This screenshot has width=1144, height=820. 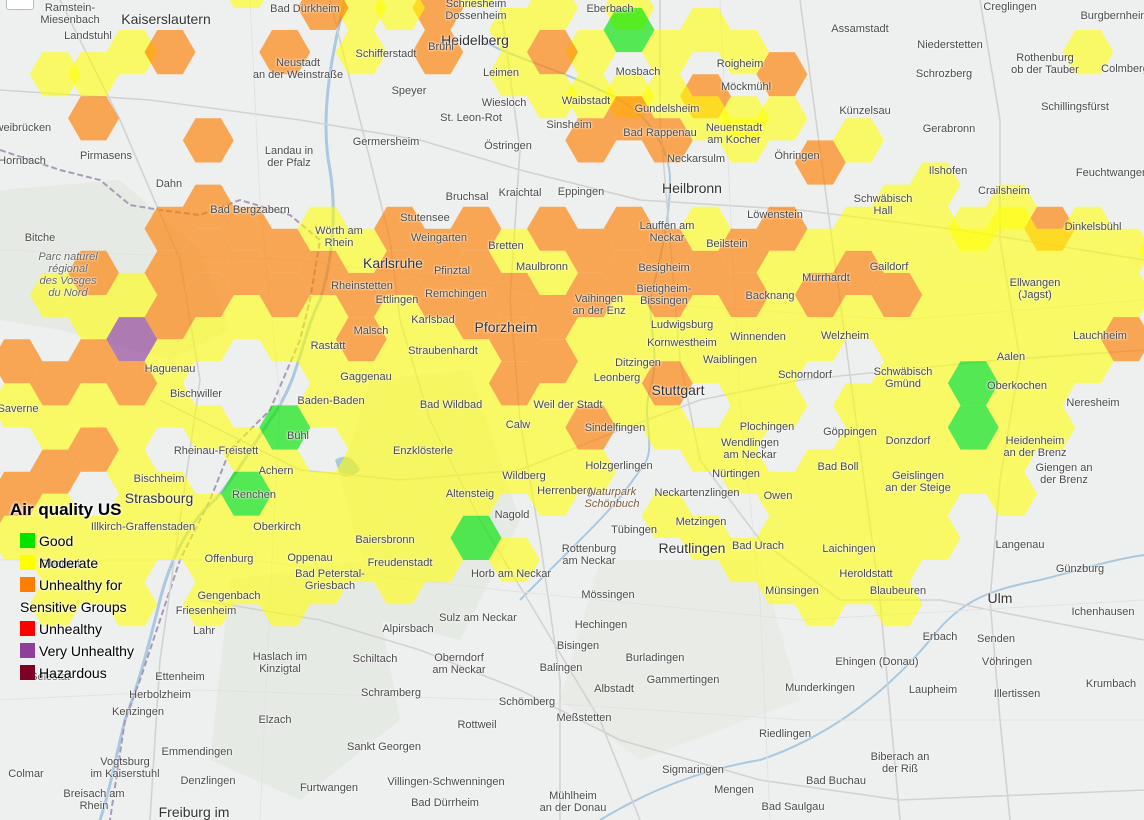 I want to click on zoom-control, so click(x=20, y=5).